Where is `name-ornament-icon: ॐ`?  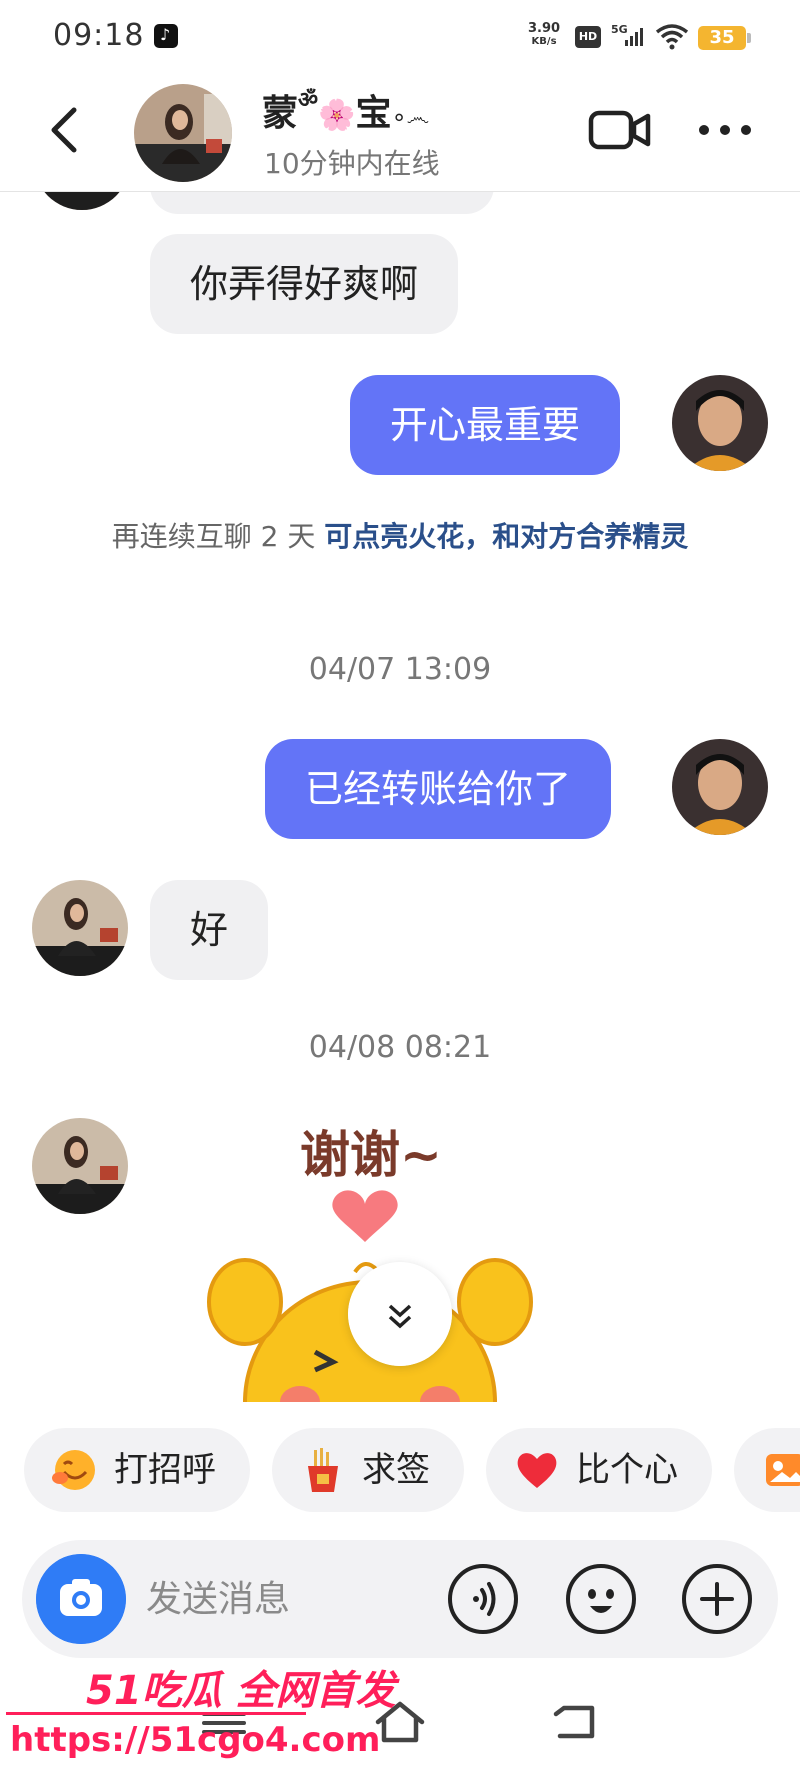
name-ornament-icon: ॐ is located at coordinates (308, 100).